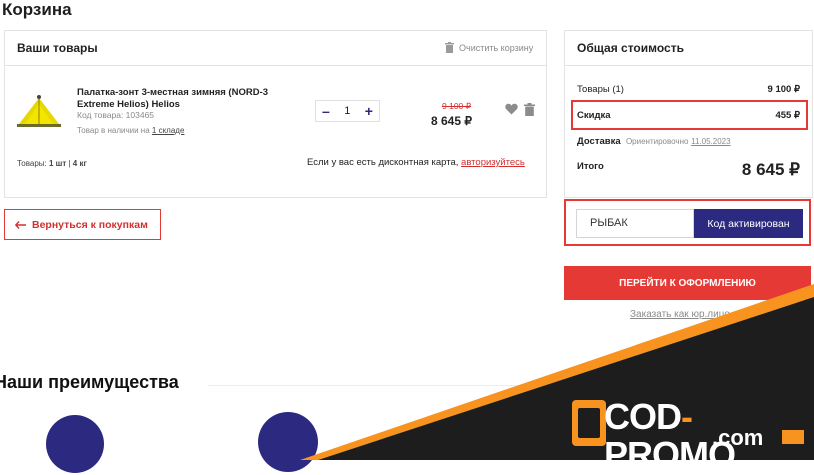 This screenshot has width=814, height=475. What do you see at coordinates (709, 436) in the screenshot?
I see `watermark-logo-text: COD-PROMO` at bounding box center [709, 436].